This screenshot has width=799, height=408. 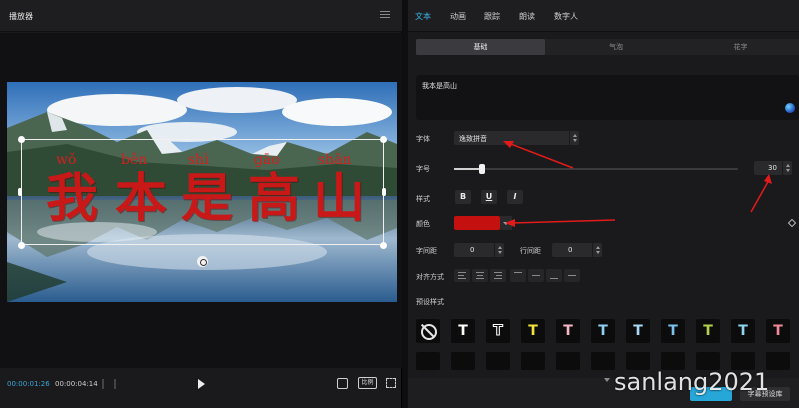 I want to click on text-content-input: 我本是高山, so click(x=607, y=97).